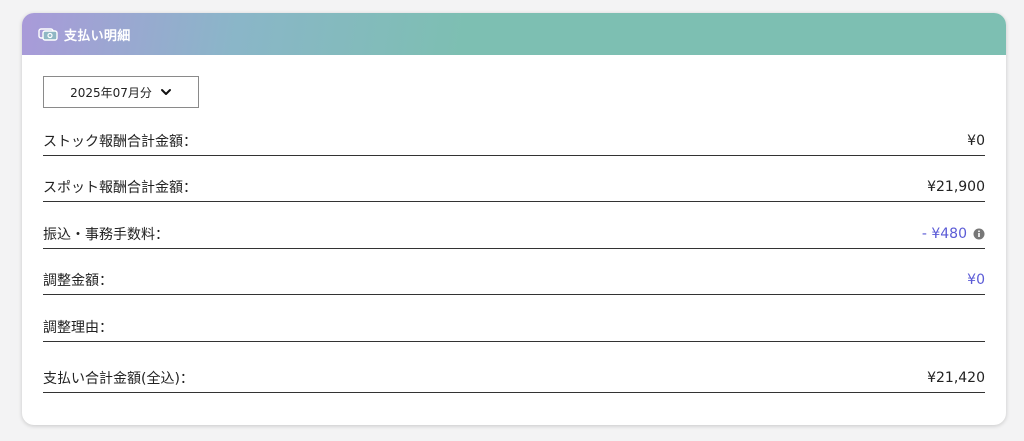 The image size is (1024, 441). Describe the element at coordinates (956, 378) in the screenshot. I see `row-value: ¥21,420` at that location.